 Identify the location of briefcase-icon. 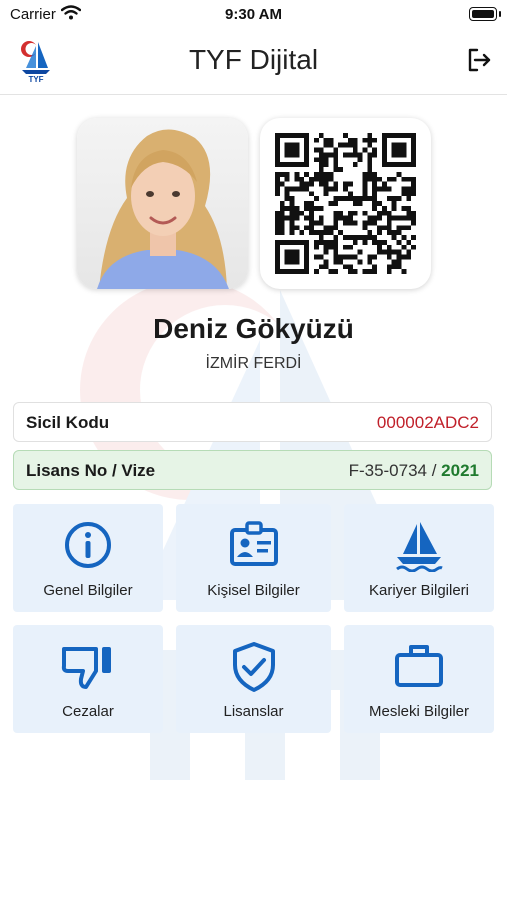
(419, 666).